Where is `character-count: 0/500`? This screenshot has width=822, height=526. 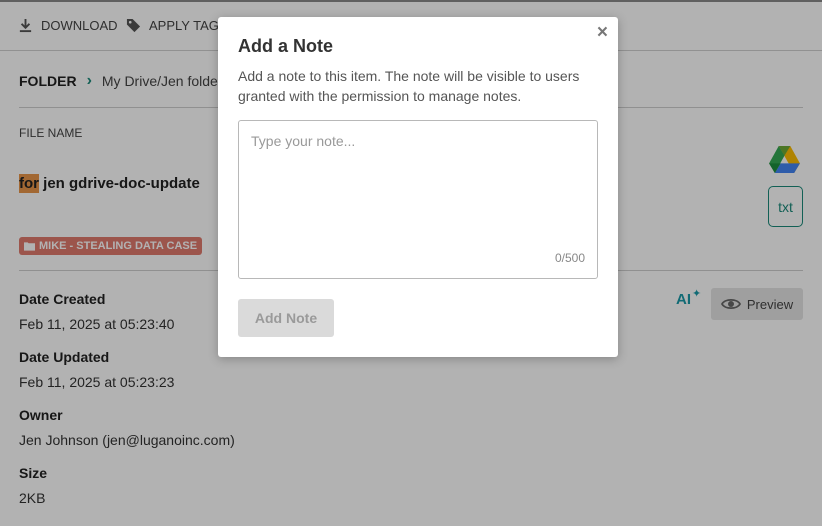 character-count: 0/500 is located at coordinates (569, 258).